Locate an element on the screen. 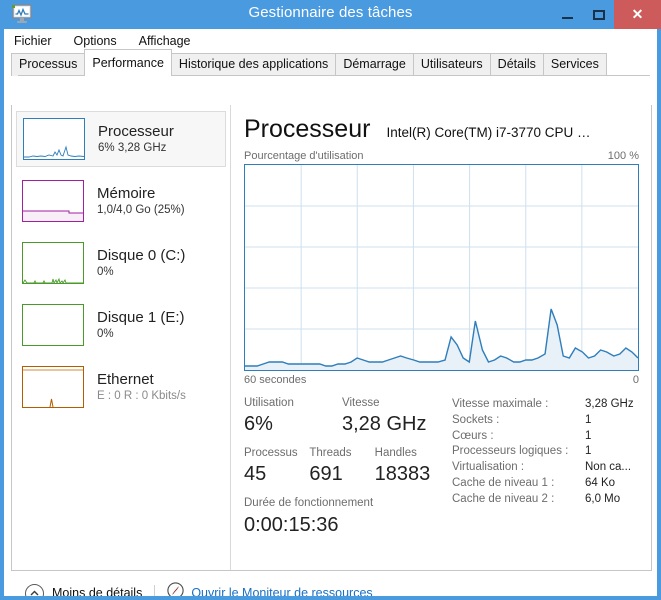 The height and width of the screenshot is (600, 661). graph-x-start: 60 secondes is located at coordinates (275, 380).